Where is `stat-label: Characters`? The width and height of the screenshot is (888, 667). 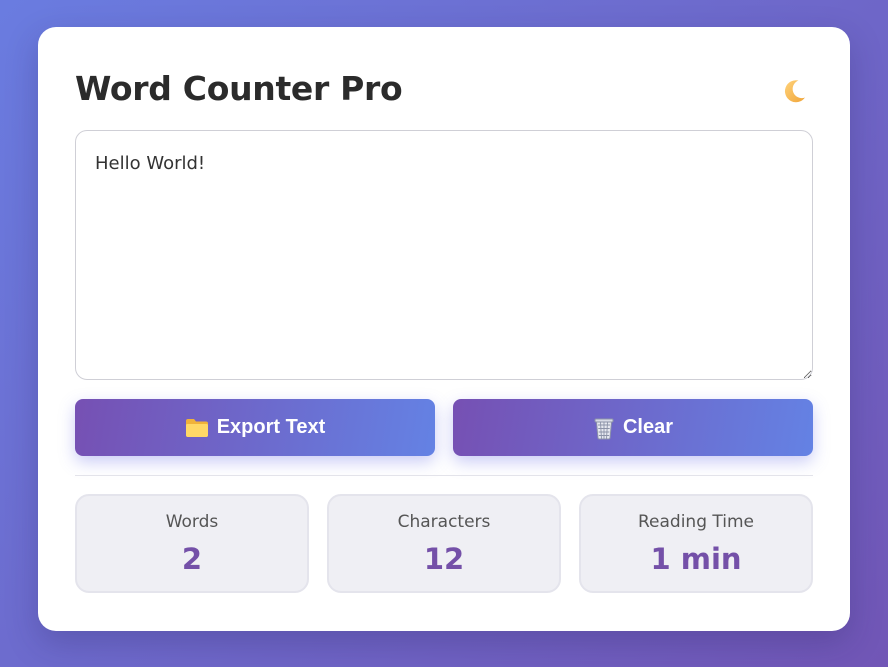
stat-label: Characters is located at coordinates (444, 522).